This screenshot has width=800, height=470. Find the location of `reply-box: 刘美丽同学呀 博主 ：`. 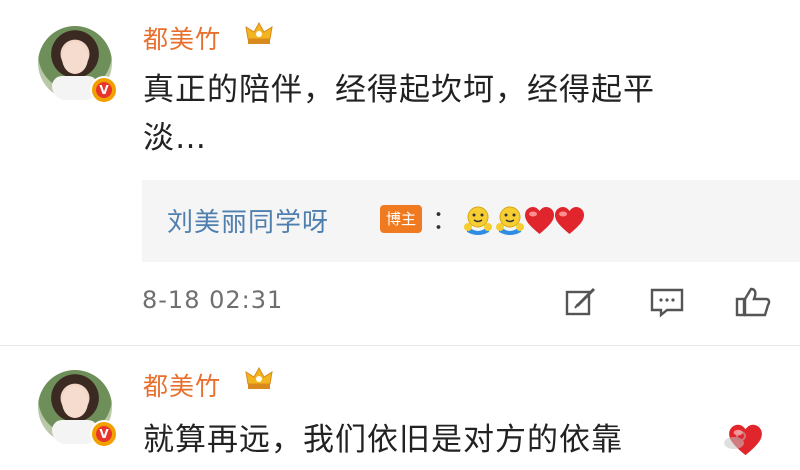

reply-box: 刘美丽同学呀 博主 ： is located at coordinates (471, 221).